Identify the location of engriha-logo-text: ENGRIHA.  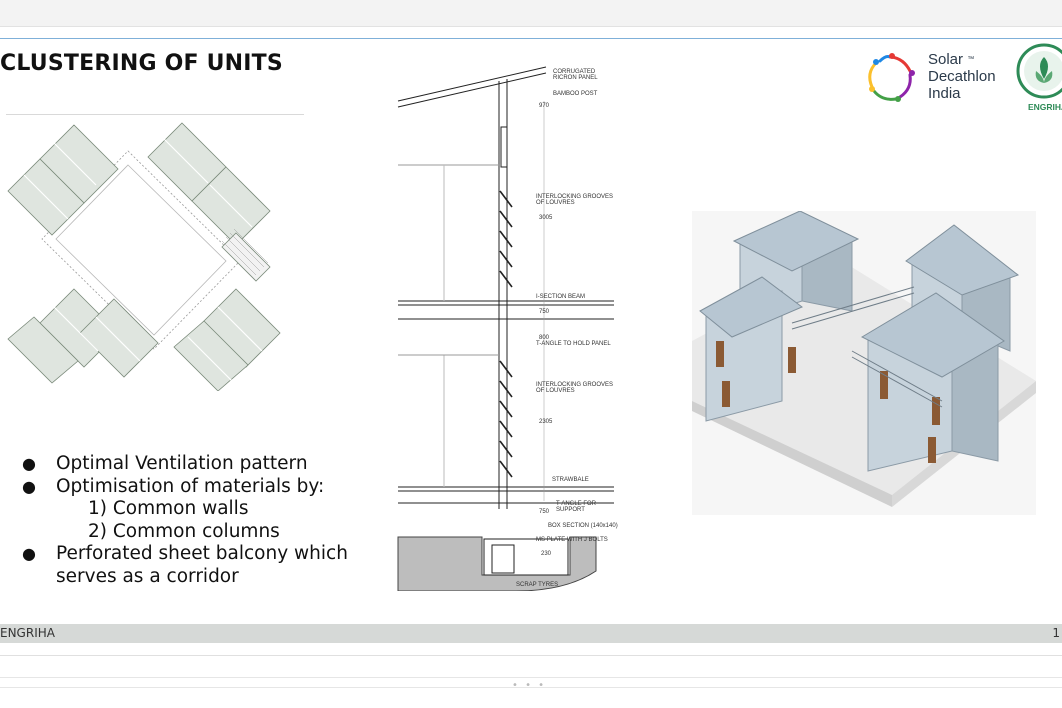
(1045, 107).